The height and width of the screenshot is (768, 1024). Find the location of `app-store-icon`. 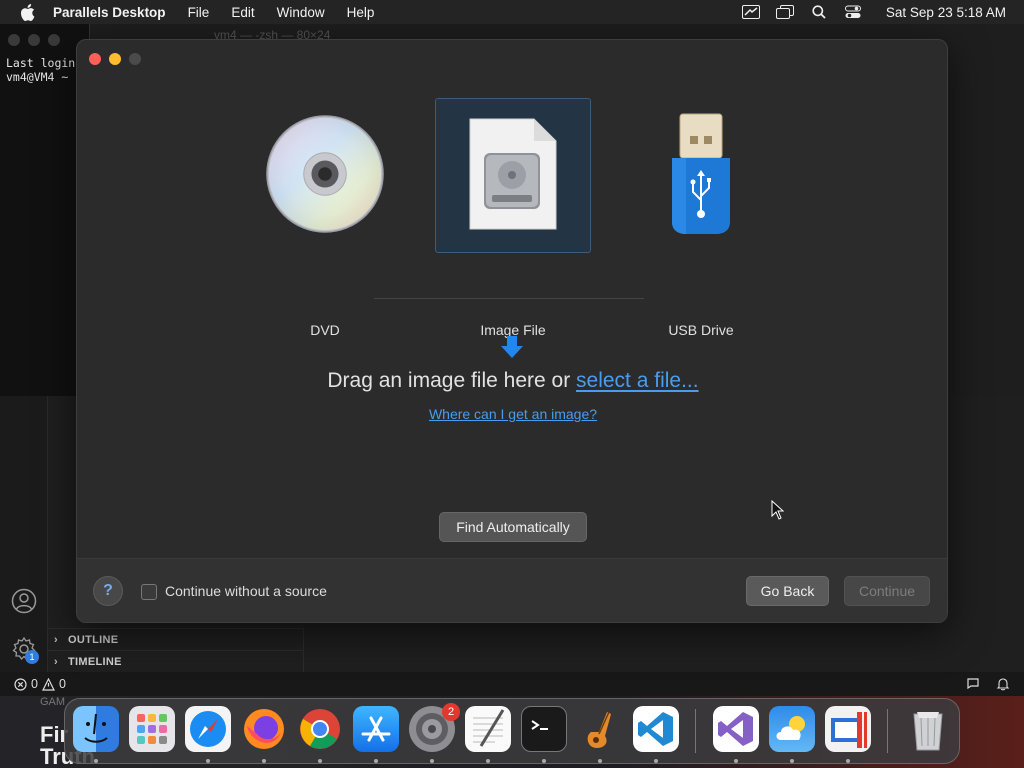

app-store-icon is located at coordinates (376, 729).